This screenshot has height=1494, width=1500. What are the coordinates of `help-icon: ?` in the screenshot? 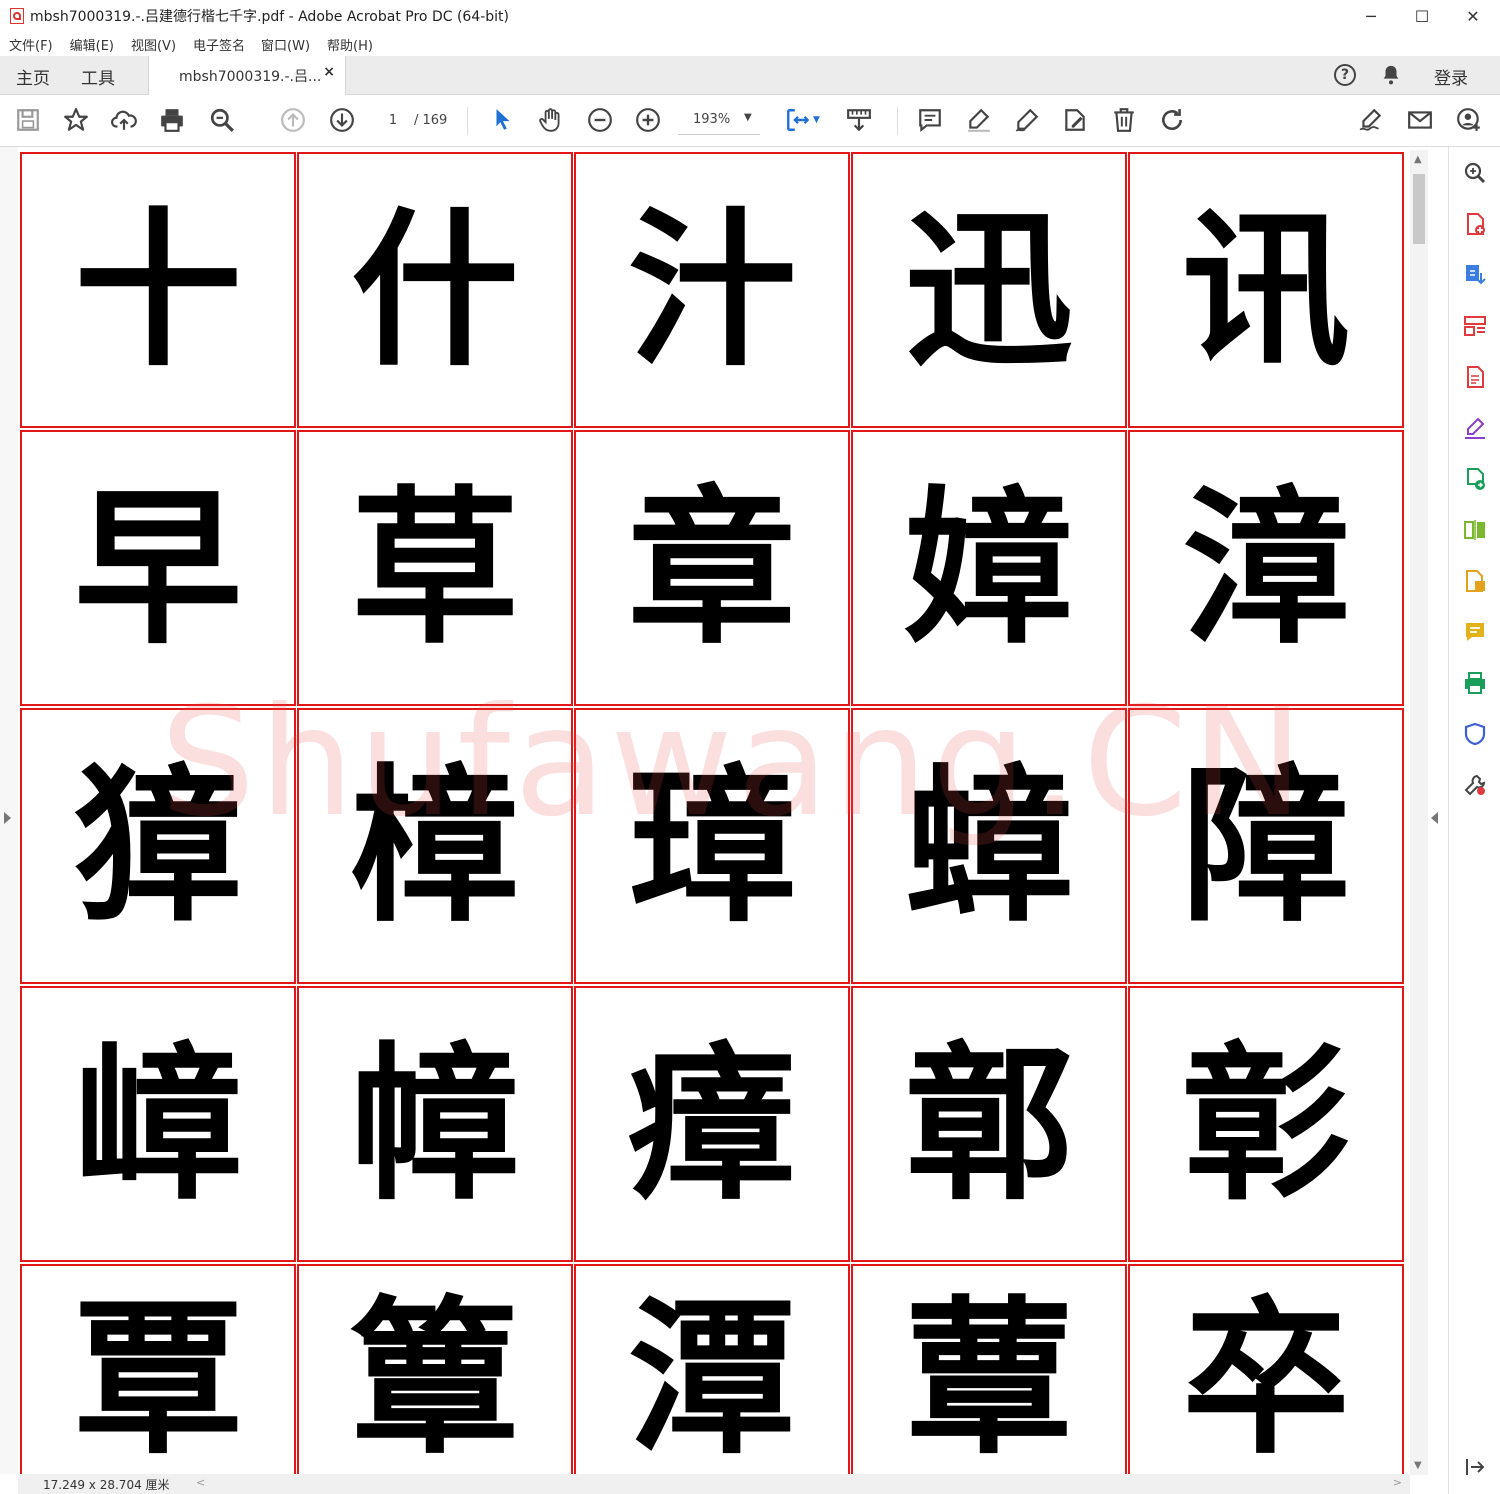 It's located at (1345, 75).